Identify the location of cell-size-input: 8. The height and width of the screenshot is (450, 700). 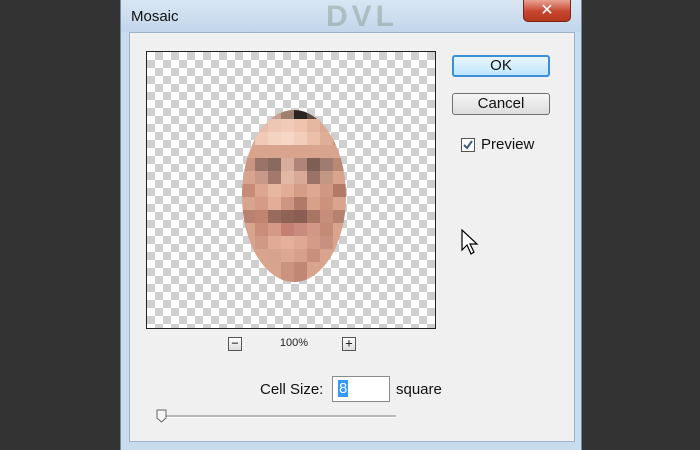
(361, 389).